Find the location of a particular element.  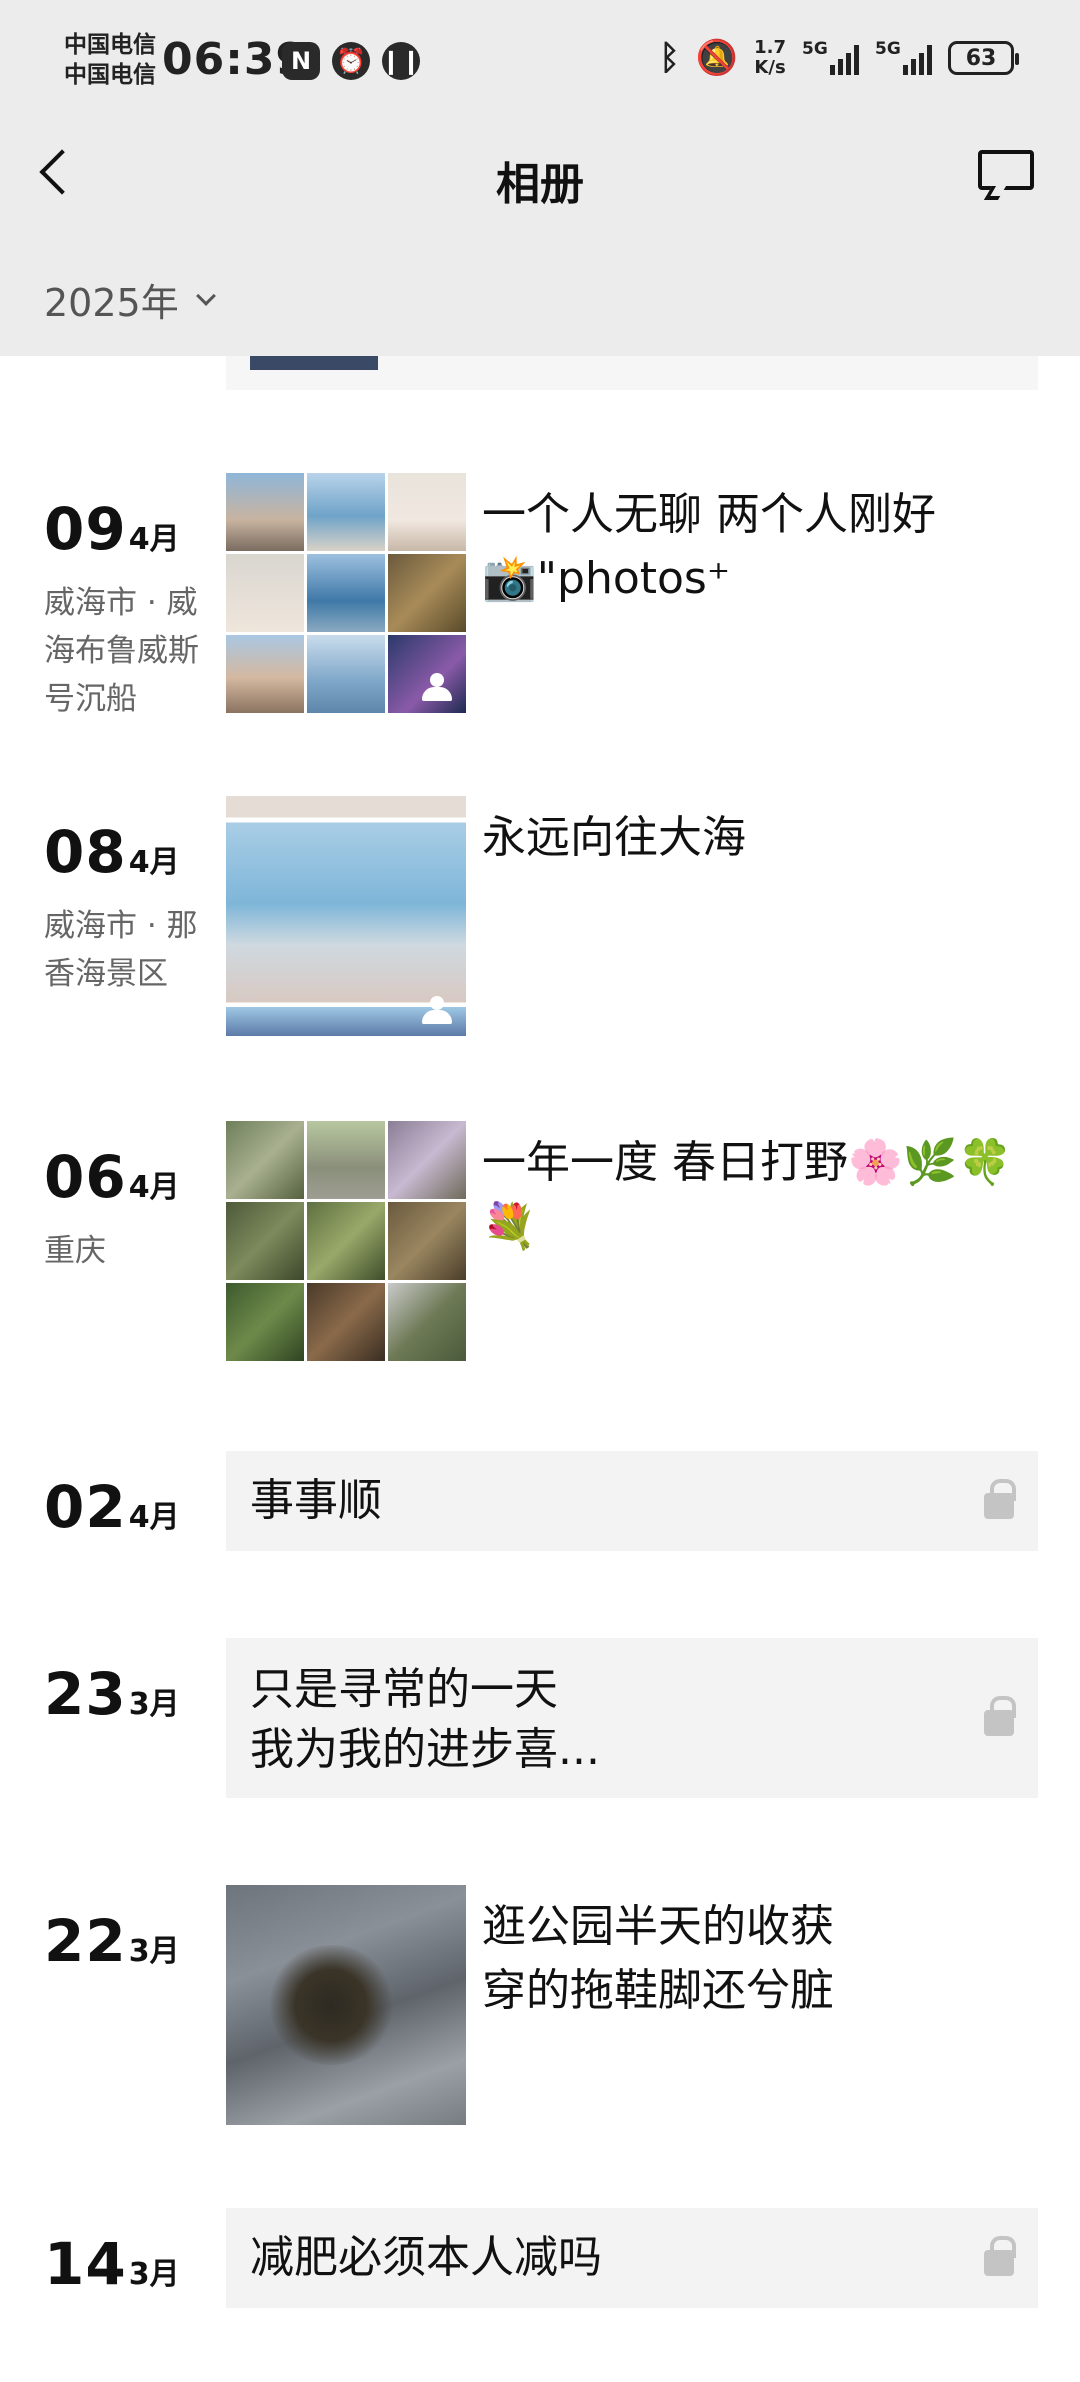

entry-caption: 减肥必须本人减吗 is located at coordinates (426, 2257).